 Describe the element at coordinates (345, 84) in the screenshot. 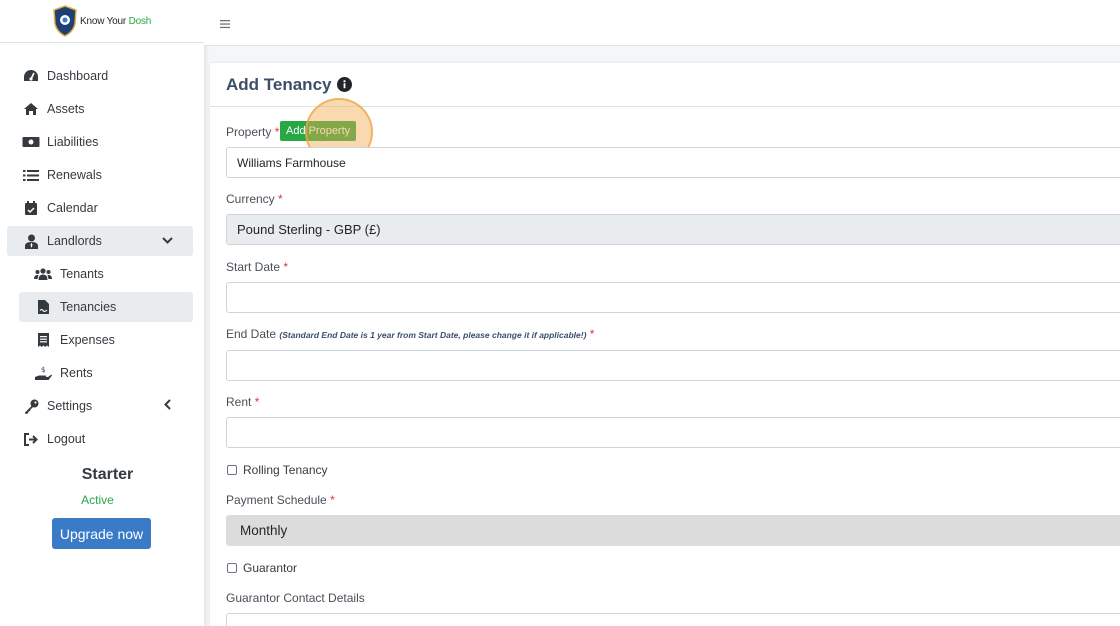

I see `info-icon` at that location.